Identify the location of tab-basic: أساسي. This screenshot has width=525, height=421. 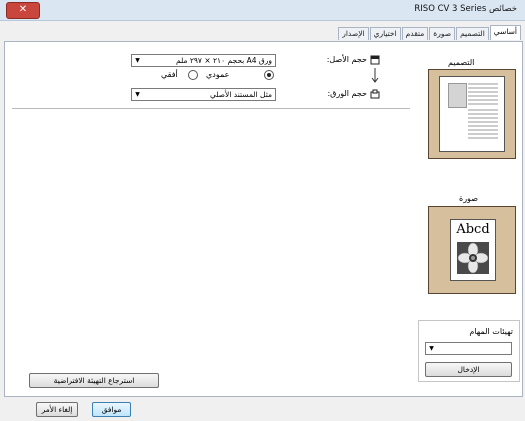
(505, 32).